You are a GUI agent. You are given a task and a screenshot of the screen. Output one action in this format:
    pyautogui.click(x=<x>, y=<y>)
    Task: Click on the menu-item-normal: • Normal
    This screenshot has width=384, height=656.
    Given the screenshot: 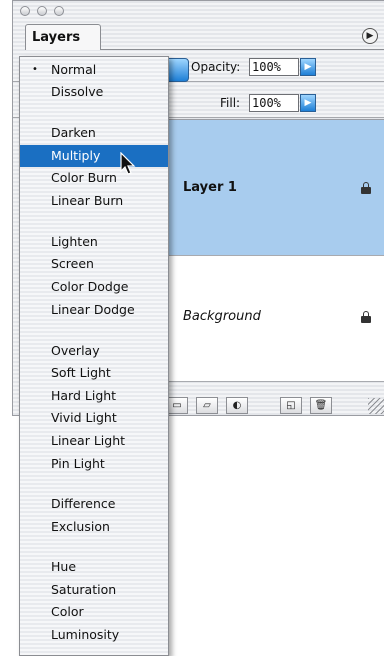 What is the action you would take?
    pyautogui.click(x=94, y=70)
    